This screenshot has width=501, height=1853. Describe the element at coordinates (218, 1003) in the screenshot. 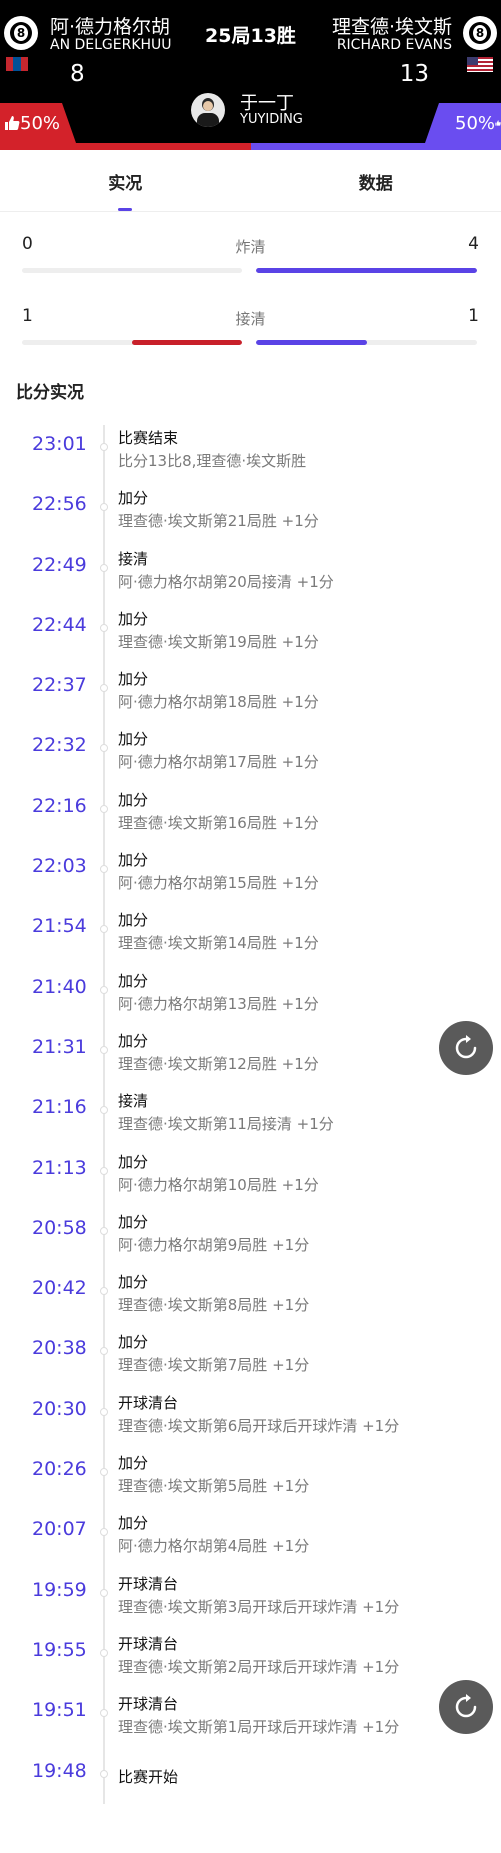

I see `event-detail: 阿·德力格尔胡第13局胜 +1分` at that location.